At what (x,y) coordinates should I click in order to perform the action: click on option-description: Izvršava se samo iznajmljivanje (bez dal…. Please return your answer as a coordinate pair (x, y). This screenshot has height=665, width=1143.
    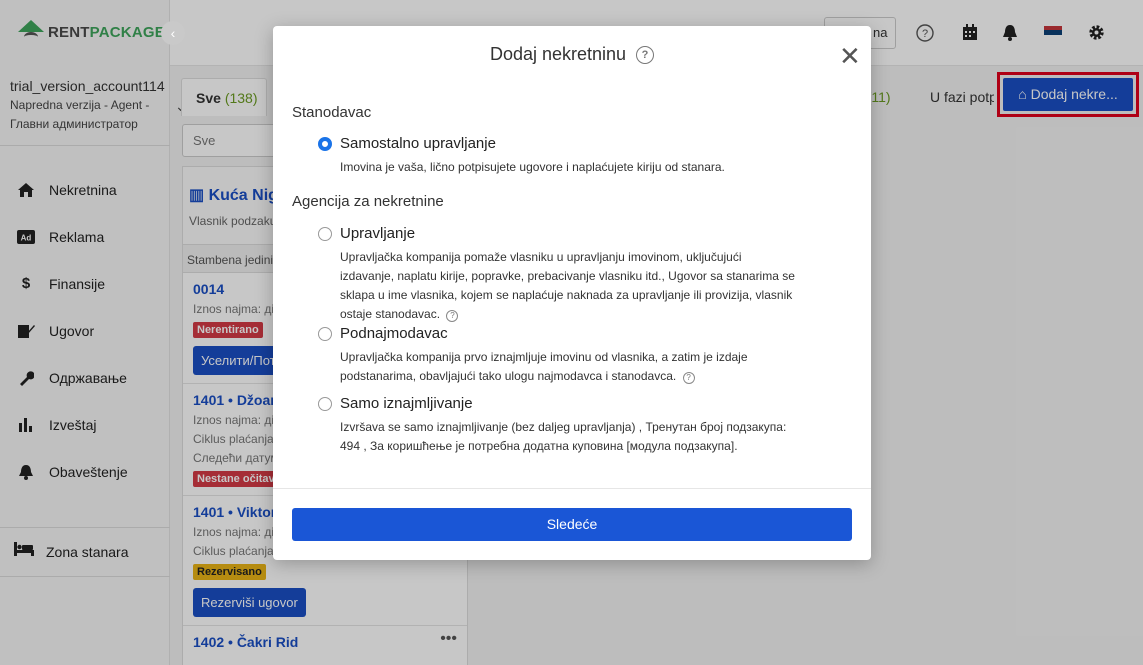
    Looking at the image, I should click on (563, 436).